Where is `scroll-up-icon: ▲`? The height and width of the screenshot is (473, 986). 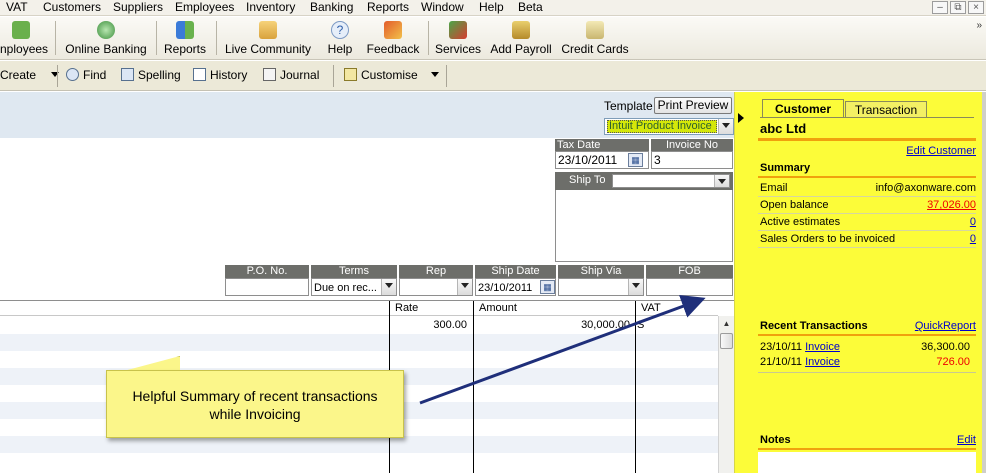 scroll-up-icon: ▲ is located at coordinates (726, 323).